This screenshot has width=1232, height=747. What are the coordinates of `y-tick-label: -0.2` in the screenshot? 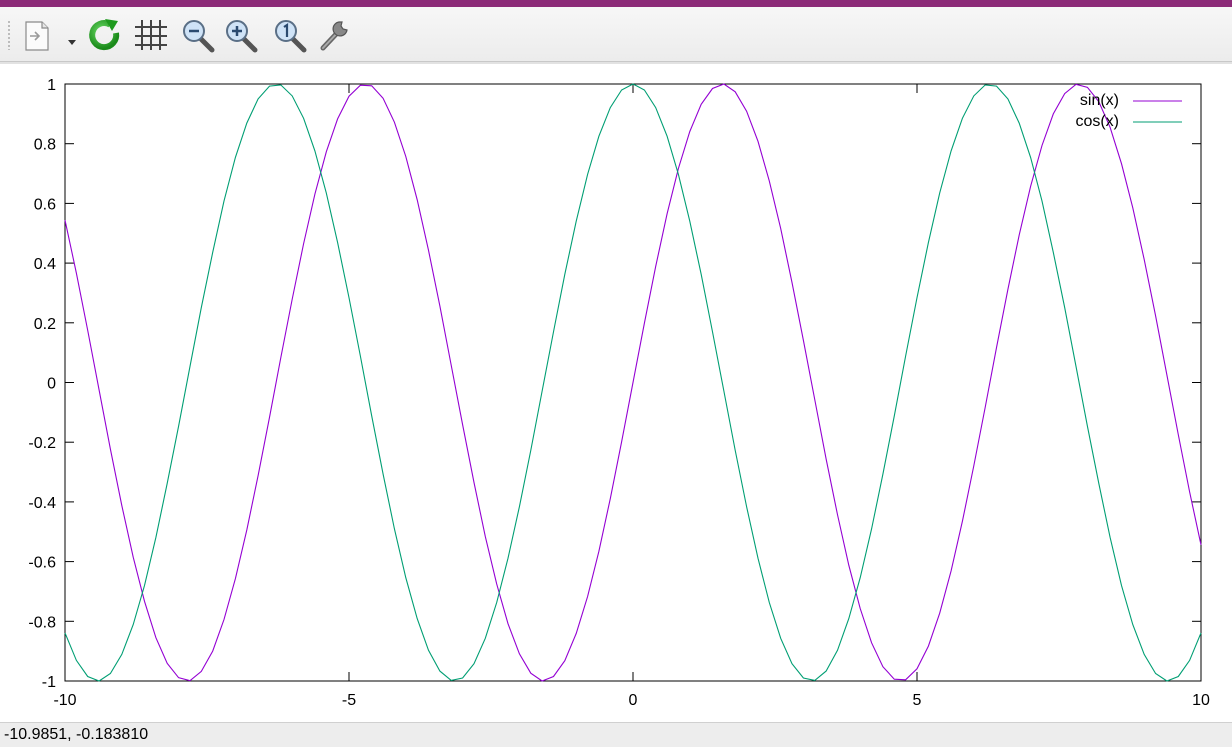 It's located at (42, 443).